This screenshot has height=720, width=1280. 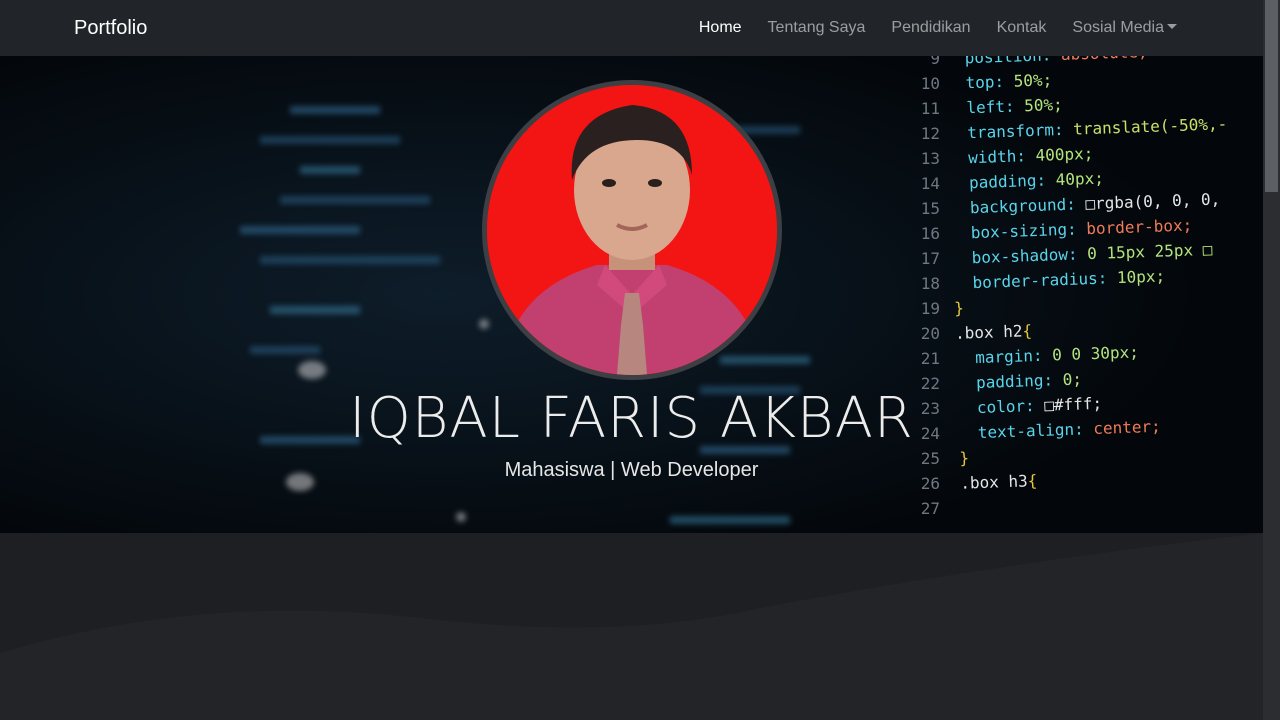 I want to click on code-token: 10px;, so click(x=1141, y=277).